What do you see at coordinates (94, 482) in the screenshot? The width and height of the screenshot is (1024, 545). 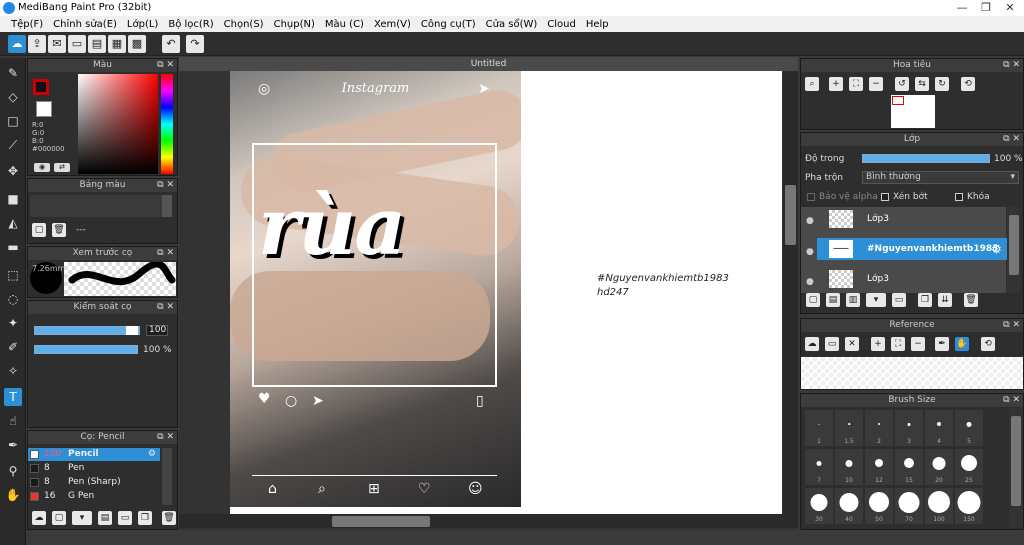 I see `brush-item-pen-sharp: 8 Pen (Sharp)` at bounding box center [94, 482].